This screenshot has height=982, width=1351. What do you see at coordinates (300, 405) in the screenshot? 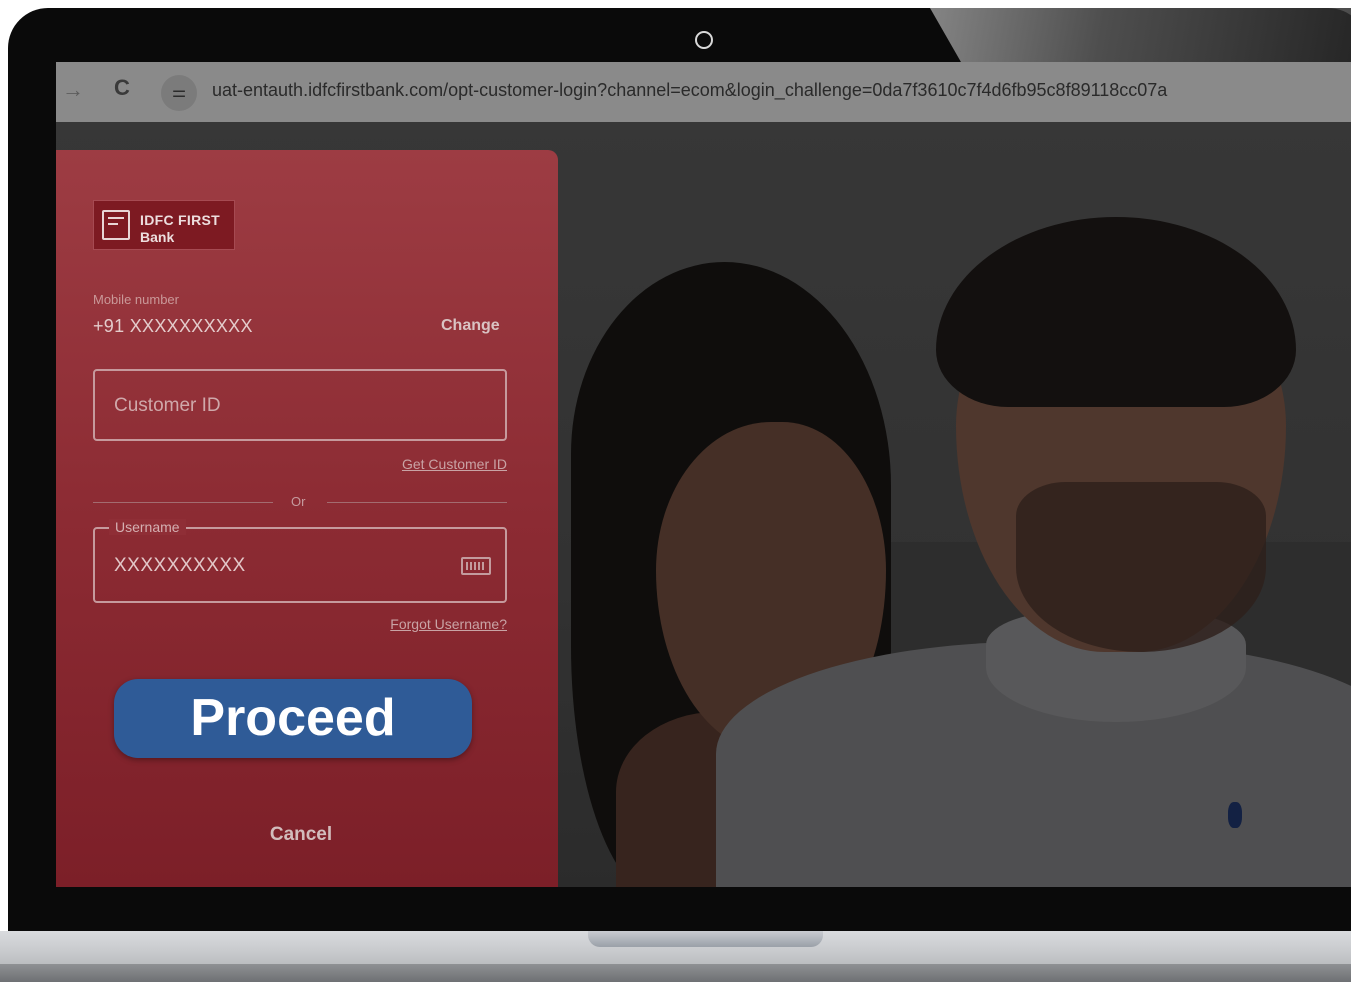
I see `customer-id-input: Customer ID` at bounding box center [300, 405].